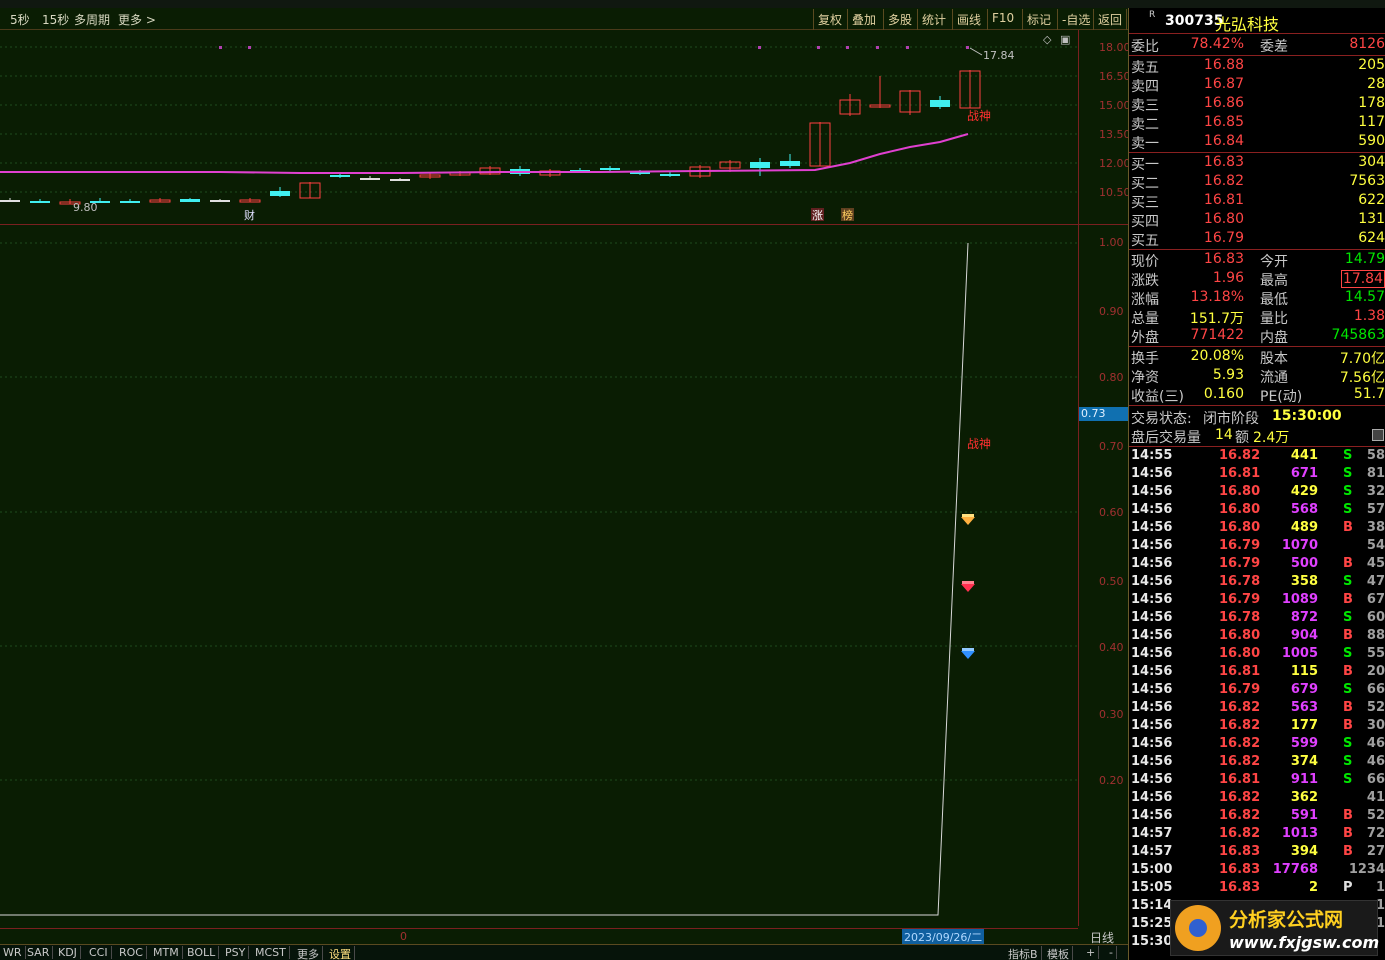 The width and height of the screenshot is (1385, 960). I want to click on bid-level-label: 买三, so click(1145, 203).